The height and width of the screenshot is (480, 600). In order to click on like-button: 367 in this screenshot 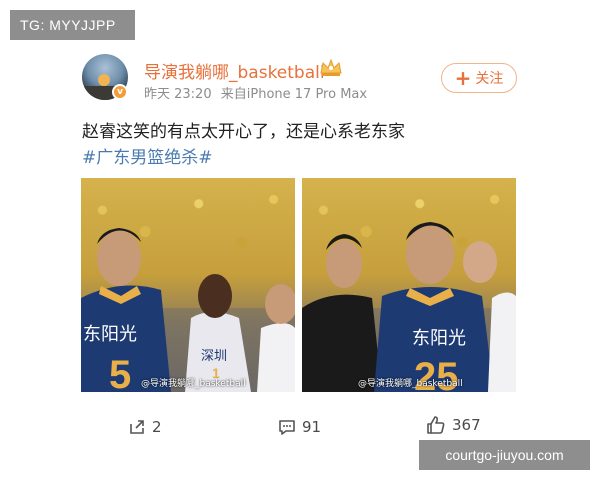, I will do `click(453, 425)`.